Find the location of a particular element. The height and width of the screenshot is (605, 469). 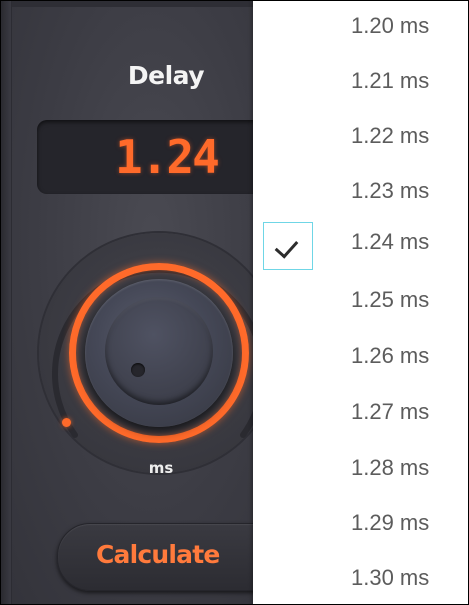

option-label: 1.28 ms is located at coordinates (390, 467).